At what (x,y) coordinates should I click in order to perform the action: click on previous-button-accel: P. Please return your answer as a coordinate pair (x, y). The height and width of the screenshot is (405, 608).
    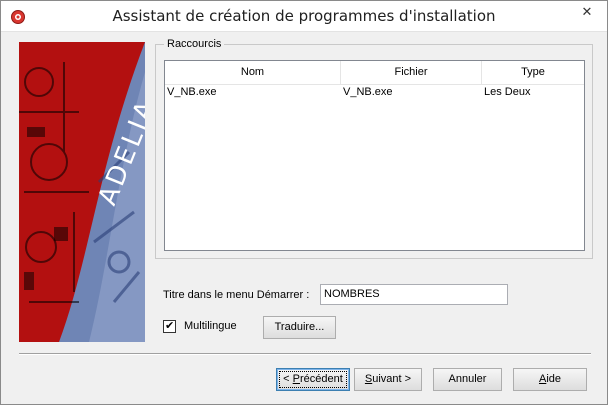
    Looking at the image, I should click on (296, 379).